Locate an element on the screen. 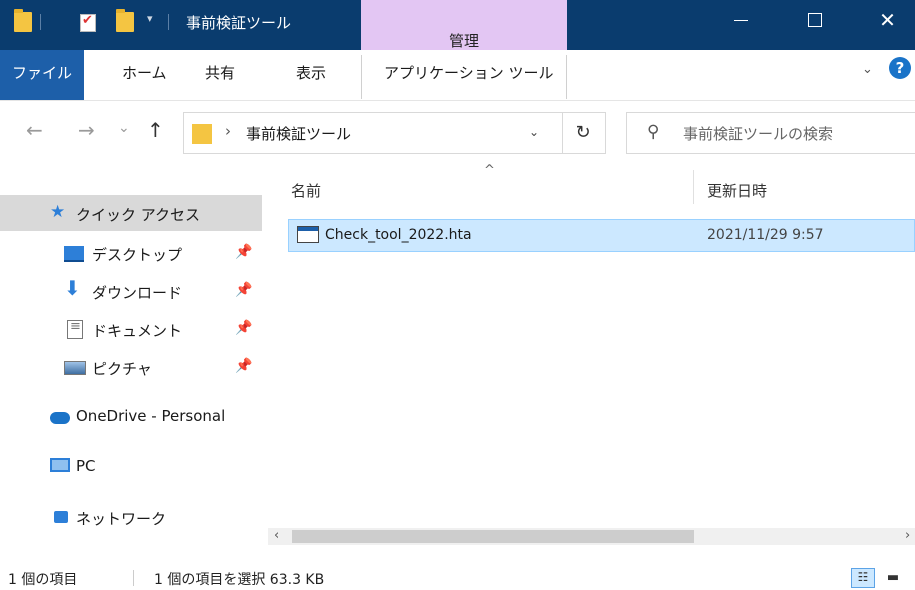 This screenshot has height=590, width=915. breadcrumb-current: 事前検証ツール is located at coordinates (298, 133).